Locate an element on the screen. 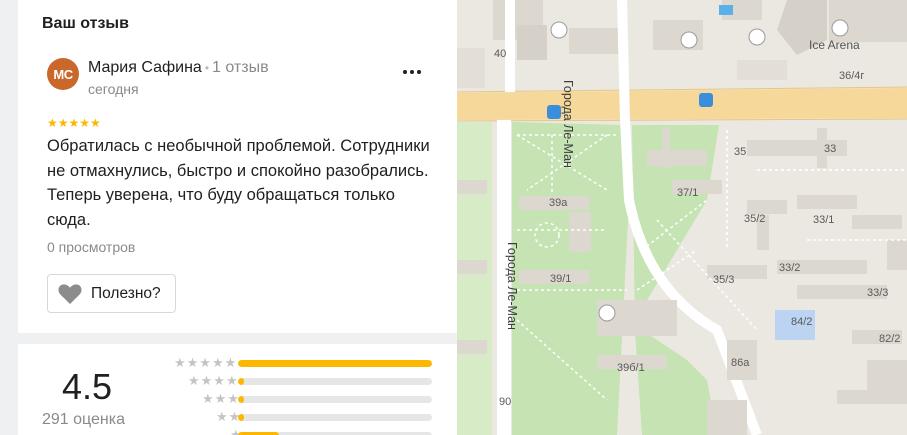 Image resolution: width=907 pixels, height=435 pixels. street-label-right: Города Ле-Ман is located at coordinates (568, 124).